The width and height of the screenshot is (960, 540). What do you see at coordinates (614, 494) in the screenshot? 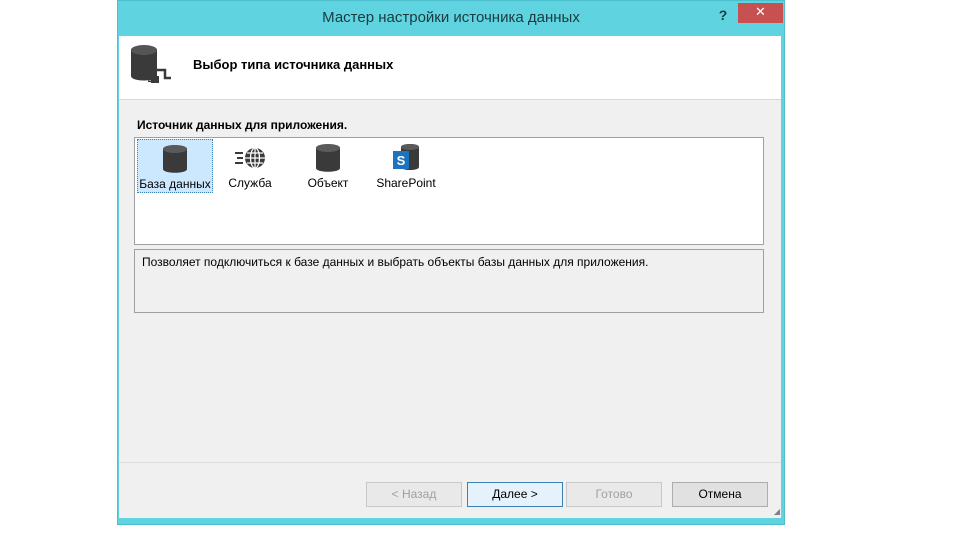
I see `finish-button: Готово` at bounding box center [614, 494].